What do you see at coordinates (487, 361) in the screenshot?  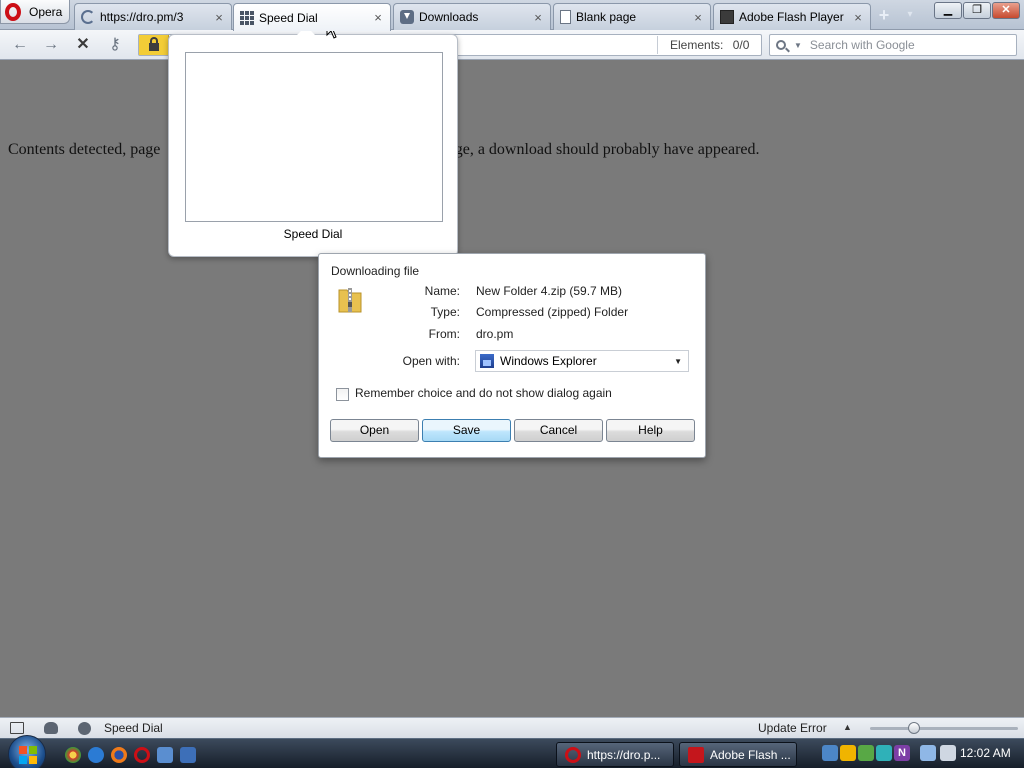 I see `windows-explorer-icon` at bounding box center [487, 361].